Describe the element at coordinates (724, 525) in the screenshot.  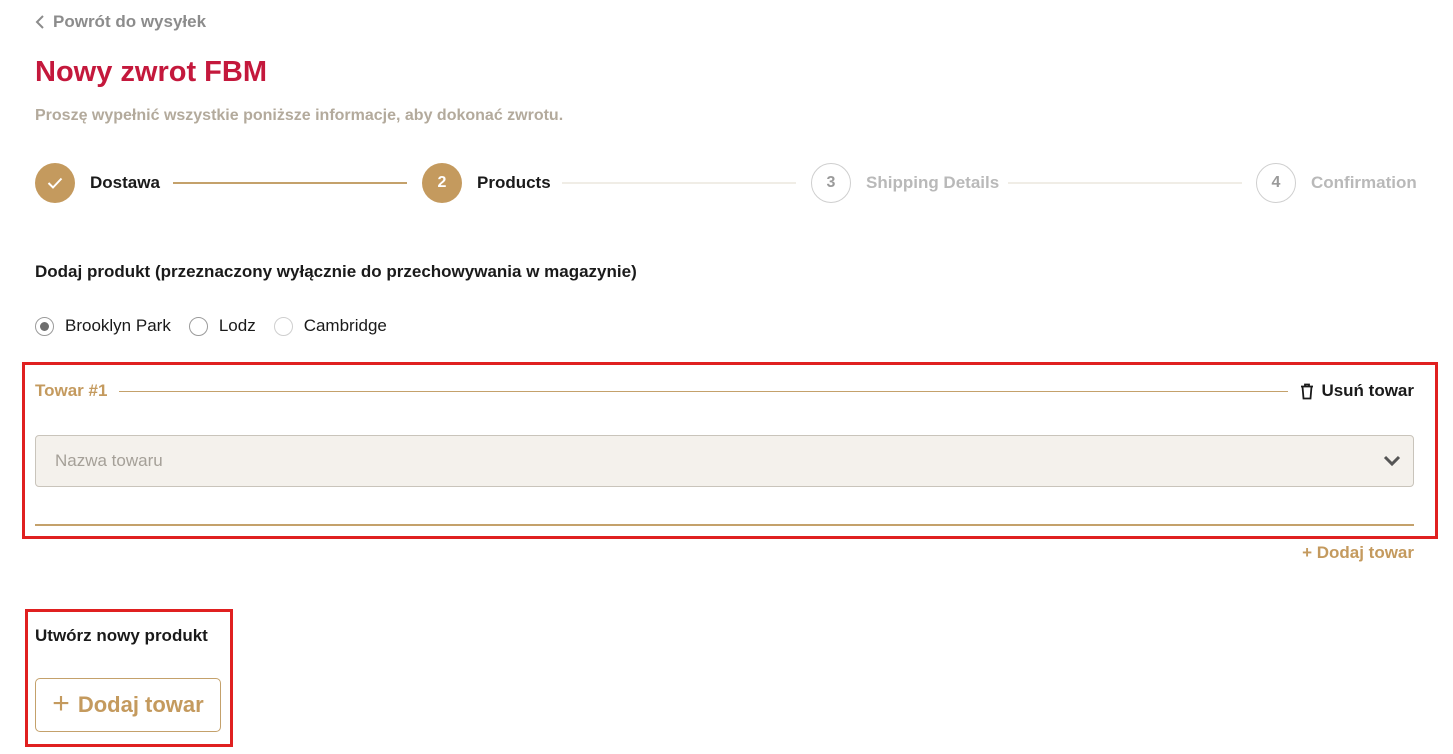
I see `item-bottom-divider` at that location.